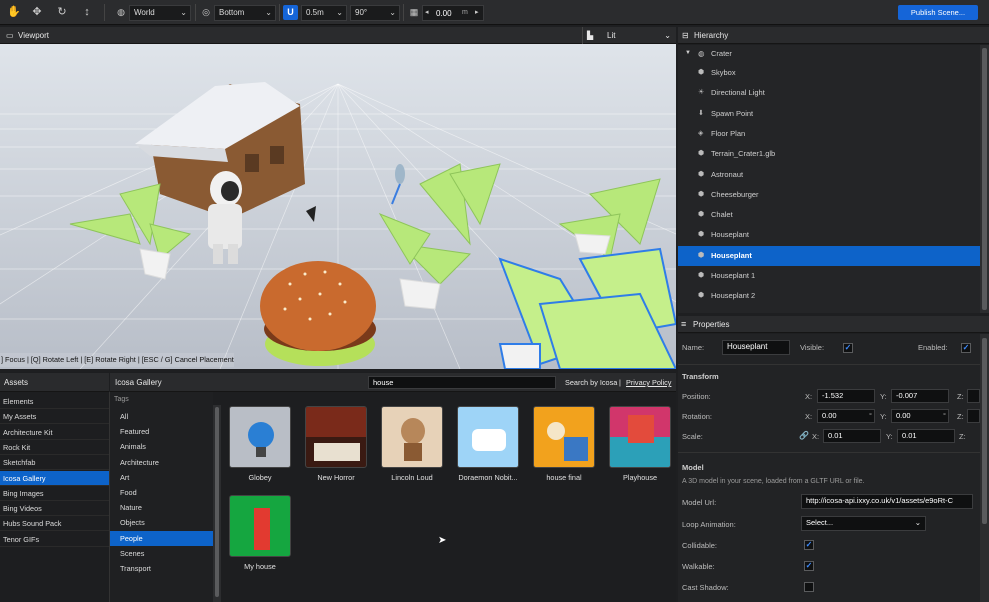  Describe the element at coordinates (54, 493) in the screenshot. I see `asset-source-item: Bing Images` at that location.